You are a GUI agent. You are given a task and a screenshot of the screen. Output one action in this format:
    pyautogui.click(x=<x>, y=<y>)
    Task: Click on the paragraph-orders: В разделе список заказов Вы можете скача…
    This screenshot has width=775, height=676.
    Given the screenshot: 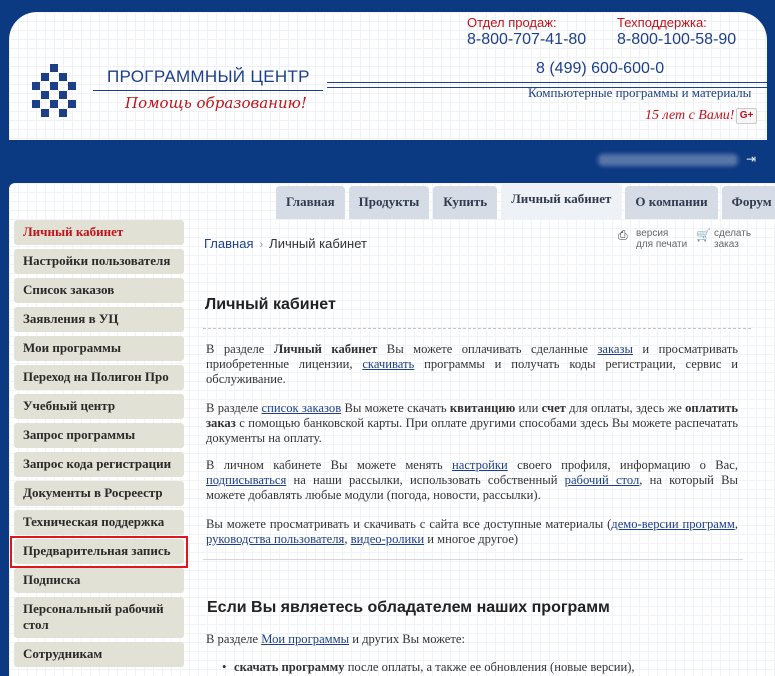 What is the action you would take?
    pyautogui.click(x=472, y=423)
    